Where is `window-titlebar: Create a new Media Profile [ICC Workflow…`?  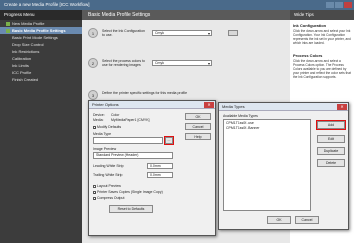 window-titlebar: Create a new Media Profile [ICC Workflow… is located at coordinates (177, 5).